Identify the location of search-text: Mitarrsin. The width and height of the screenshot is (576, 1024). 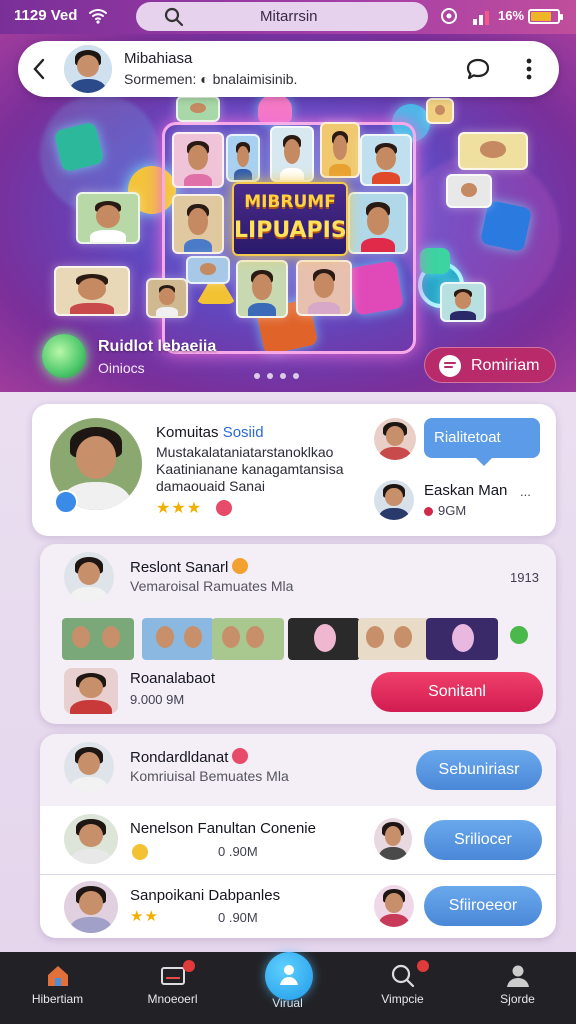
(289, 16).